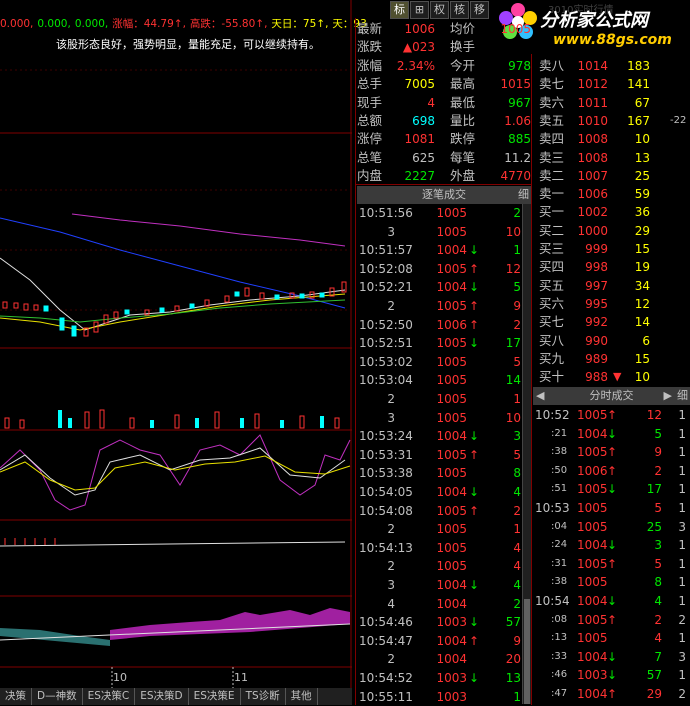 This screenshot has width=690, height=706. What do you see at coordinates (54, 24) in the screenshot?
I see `chart-header-item: 0.000,` at bounding box center [54, 24].